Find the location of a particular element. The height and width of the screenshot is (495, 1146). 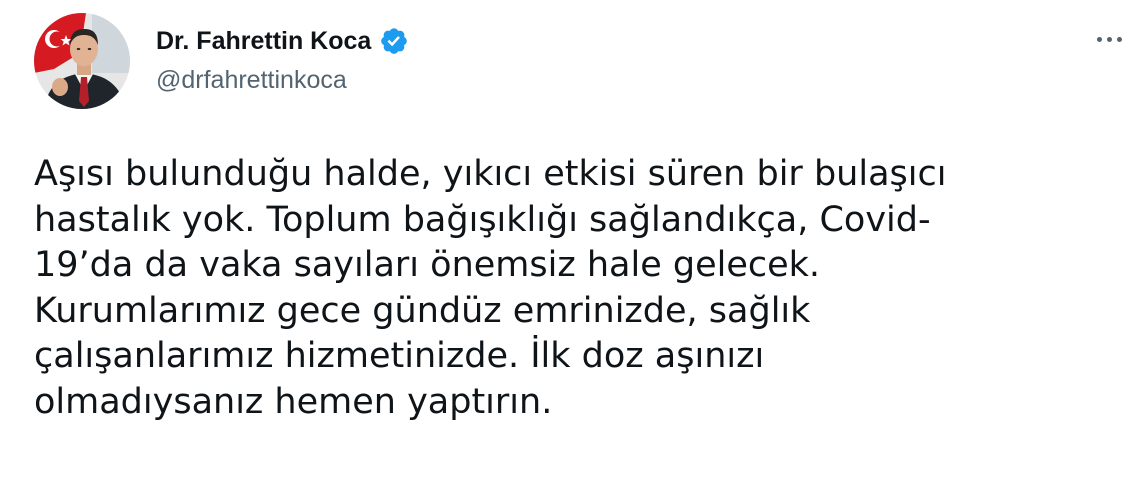

avatar is located at coordinates (82, 61).